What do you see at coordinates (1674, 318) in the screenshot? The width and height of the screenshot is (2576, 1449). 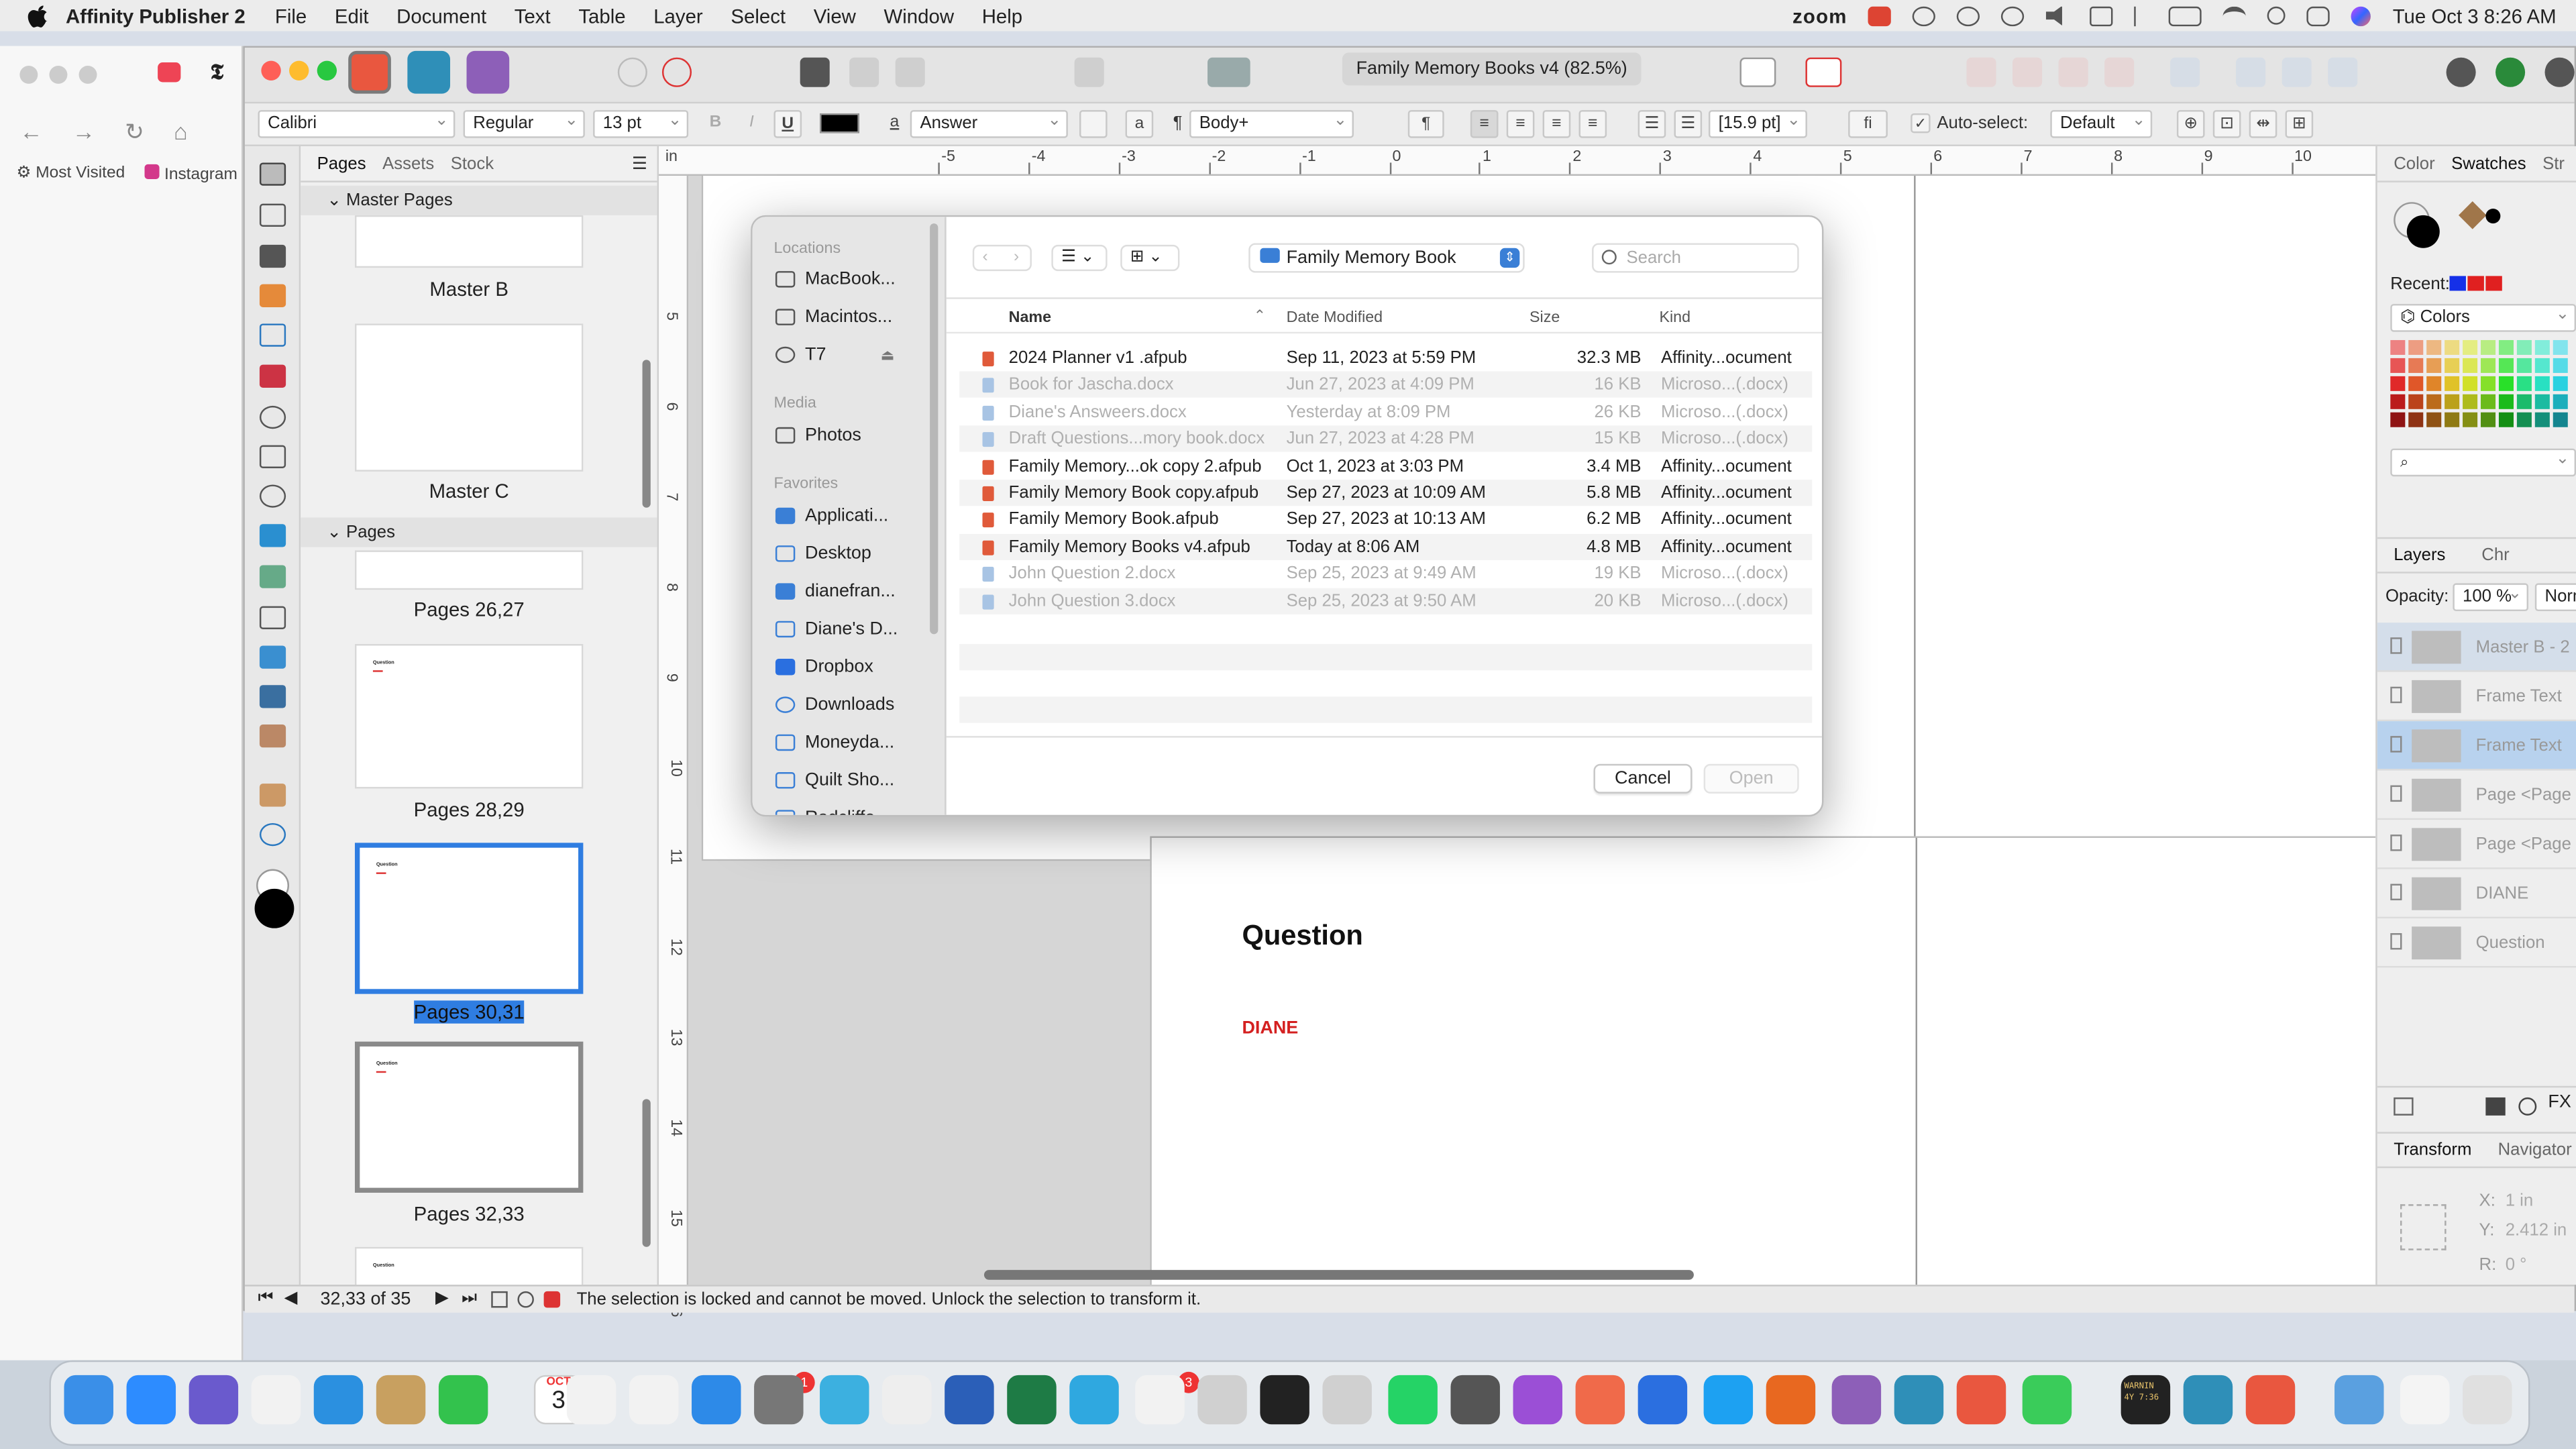 I see `column-kind: Kind` at bounding box center [1674, 318].